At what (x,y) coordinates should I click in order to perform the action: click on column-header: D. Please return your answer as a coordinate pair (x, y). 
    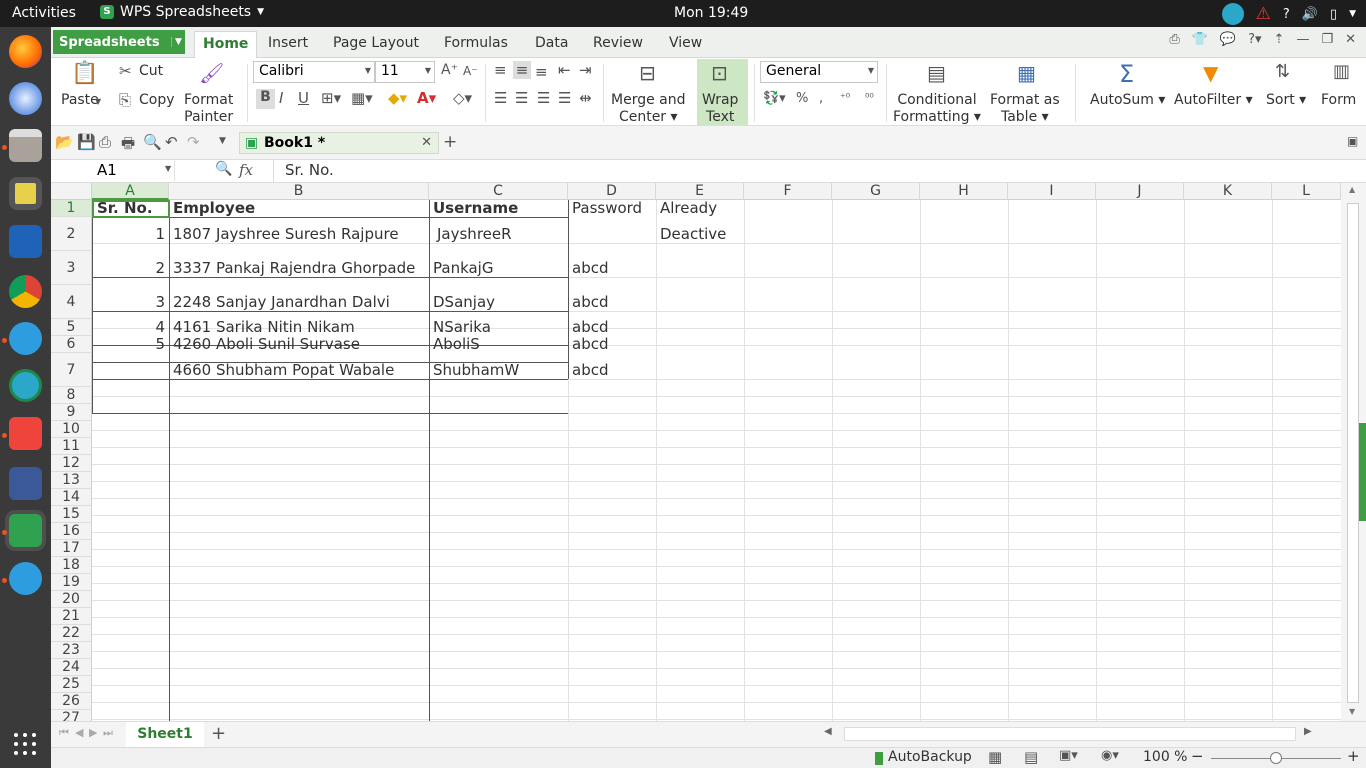
    Looking at the image, I should click on (612, 191).